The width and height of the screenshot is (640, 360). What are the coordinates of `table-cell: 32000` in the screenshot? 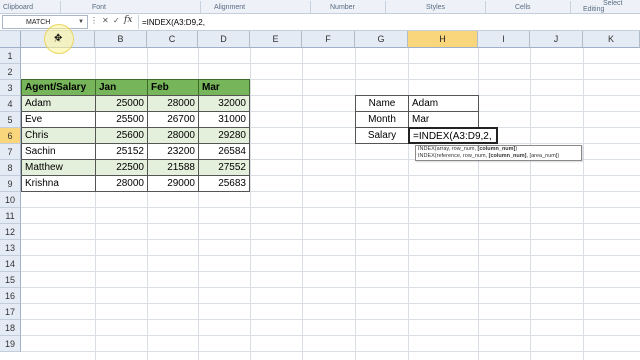 It's located at (224, 103).